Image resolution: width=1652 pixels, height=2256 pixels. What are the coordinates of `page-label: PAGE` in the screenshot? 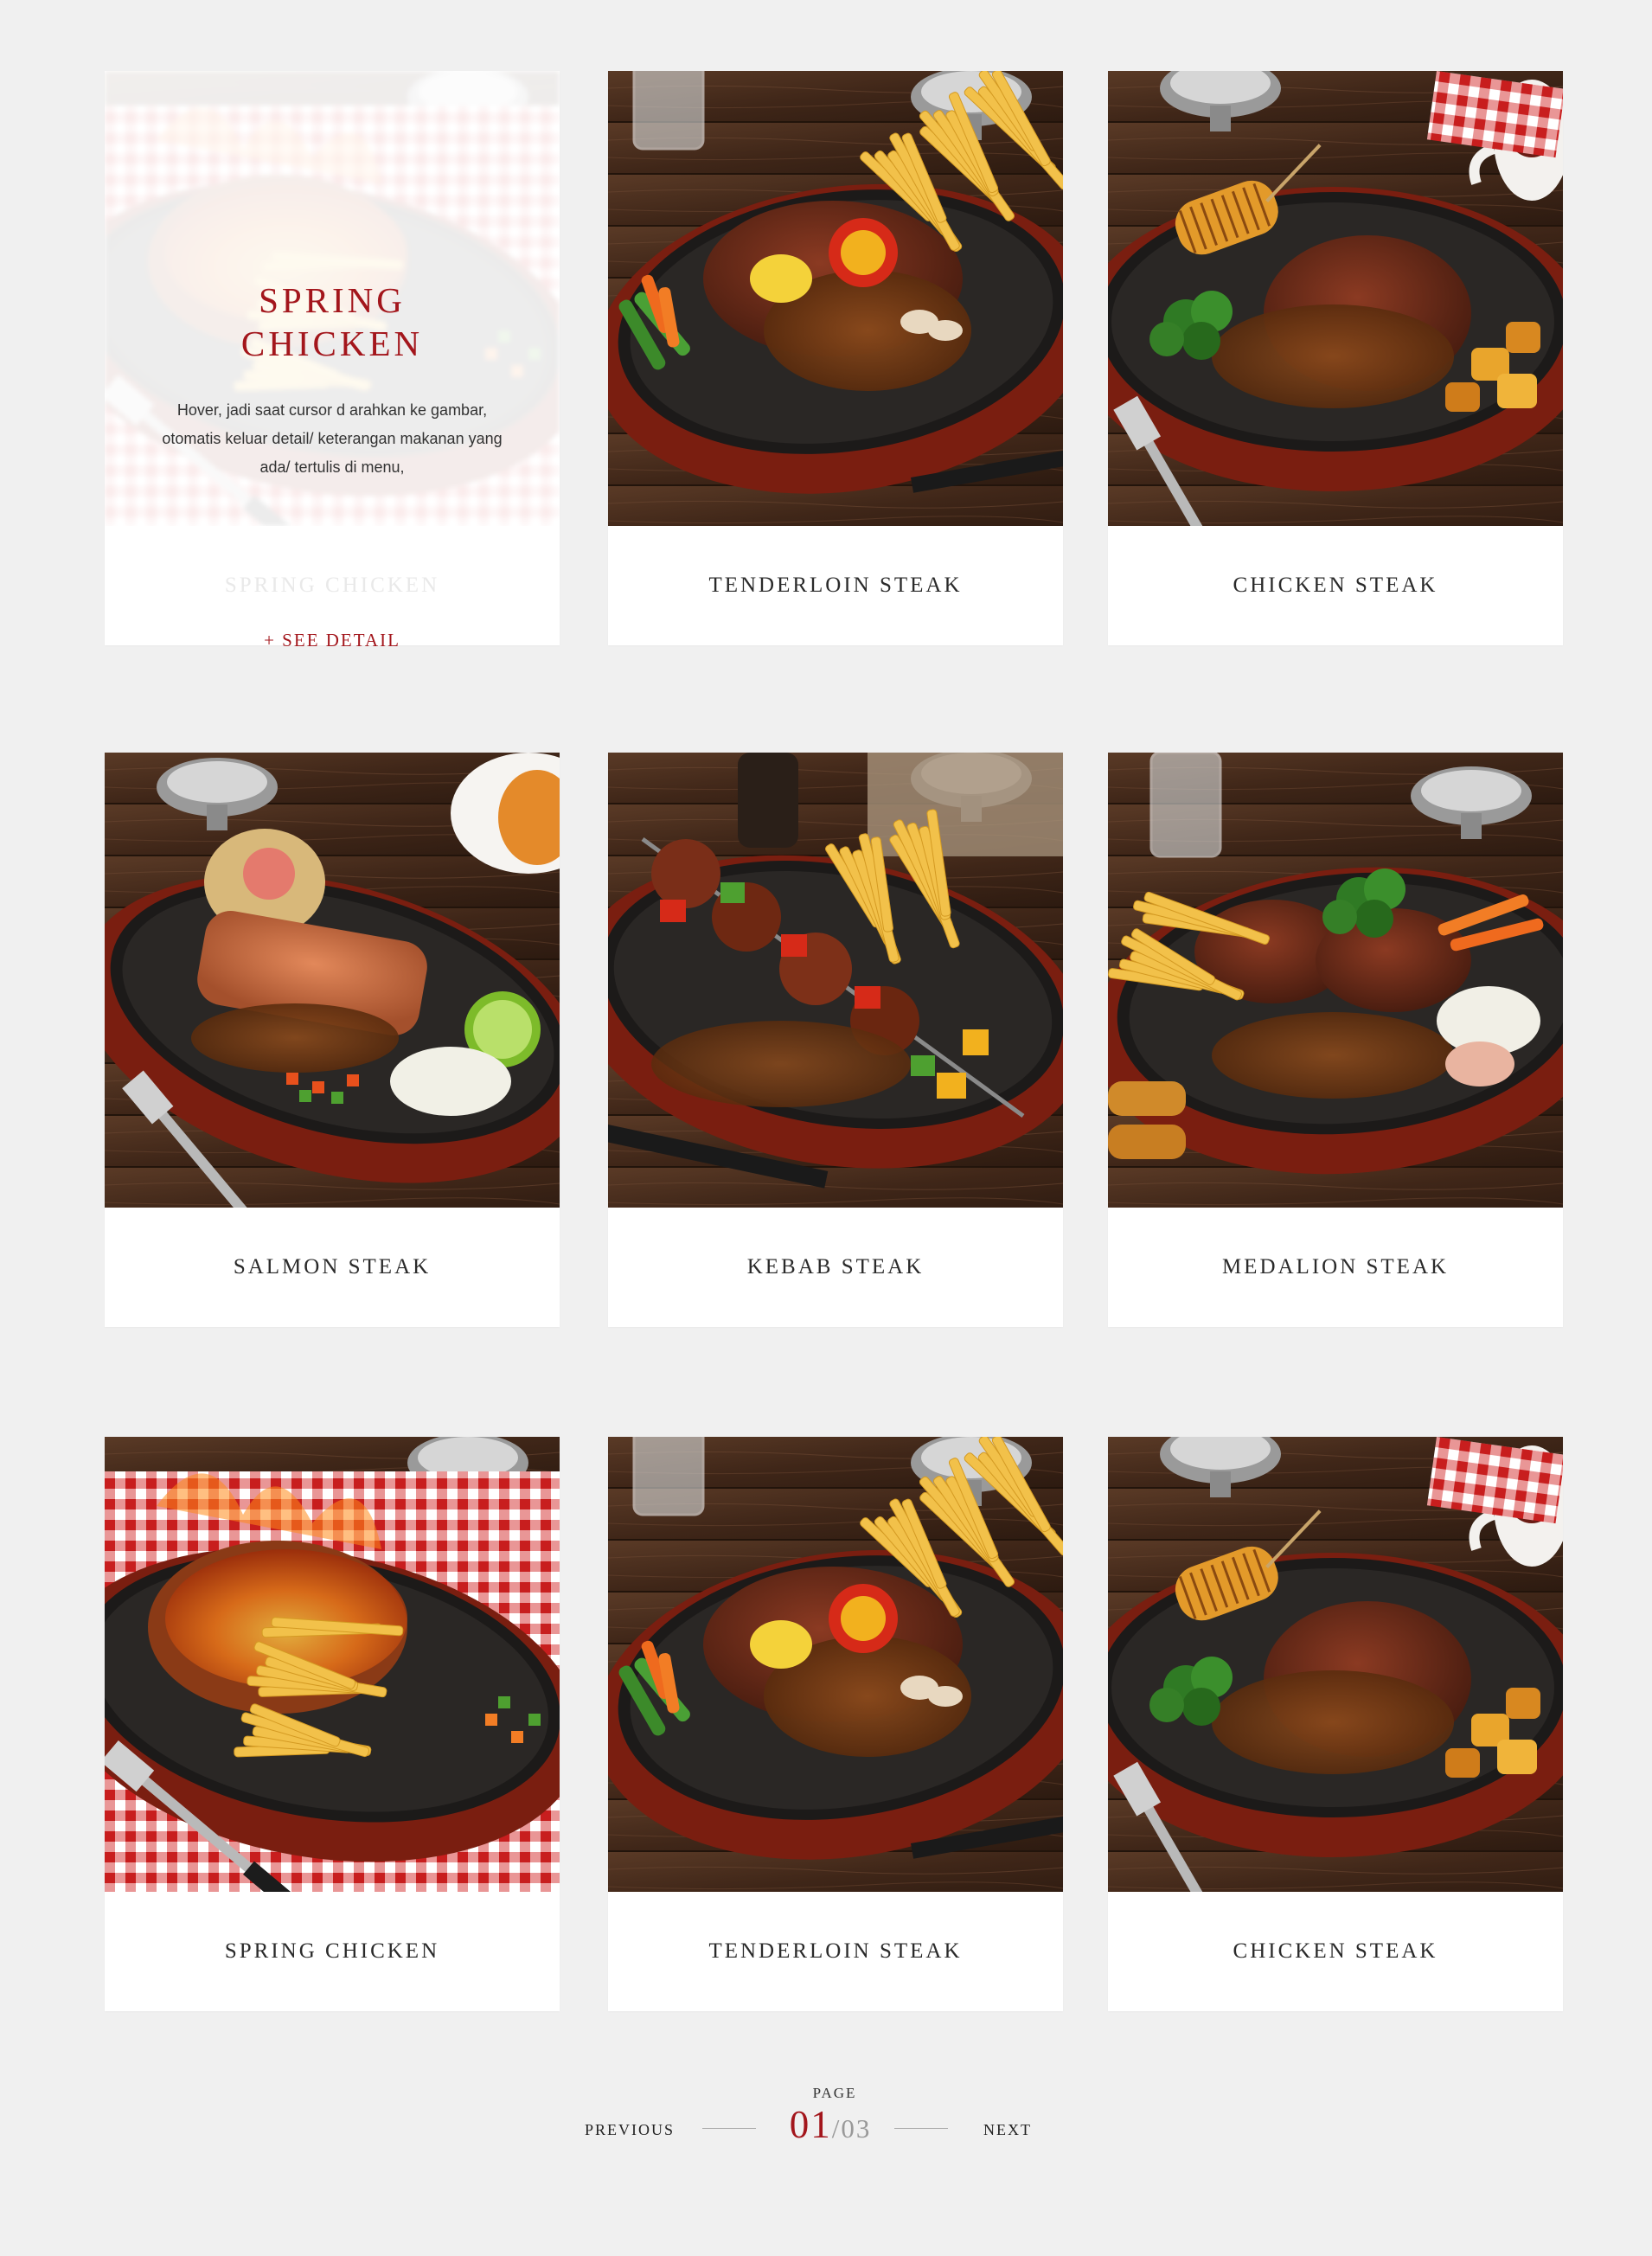 It's located at (834, 2093).